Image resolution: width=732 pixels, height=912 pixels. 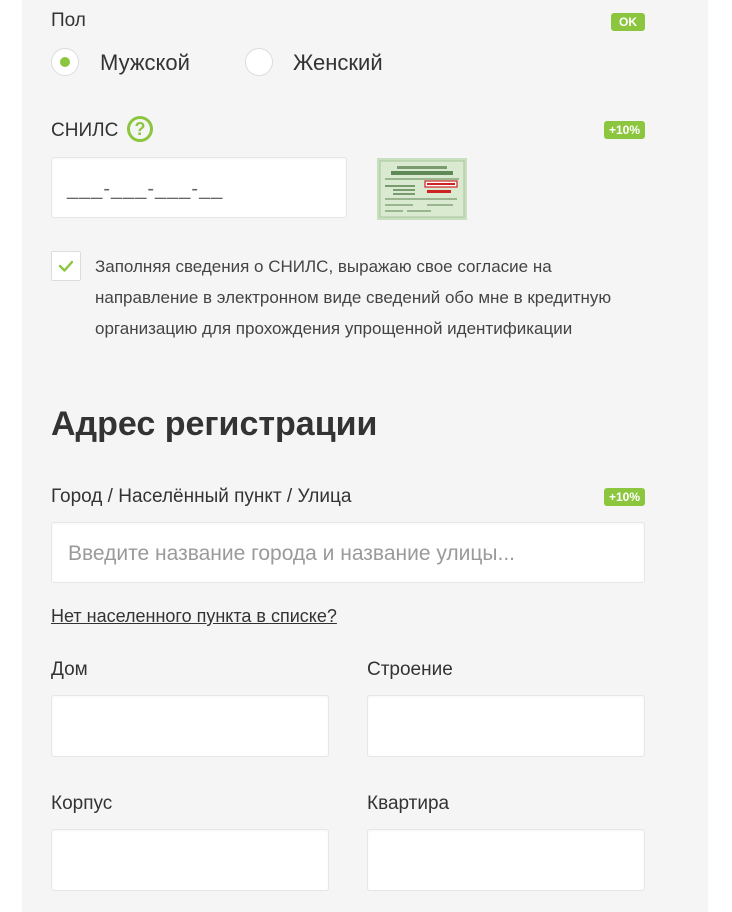 I want to click on block-label: Корпус, so click(x=82, y=803).